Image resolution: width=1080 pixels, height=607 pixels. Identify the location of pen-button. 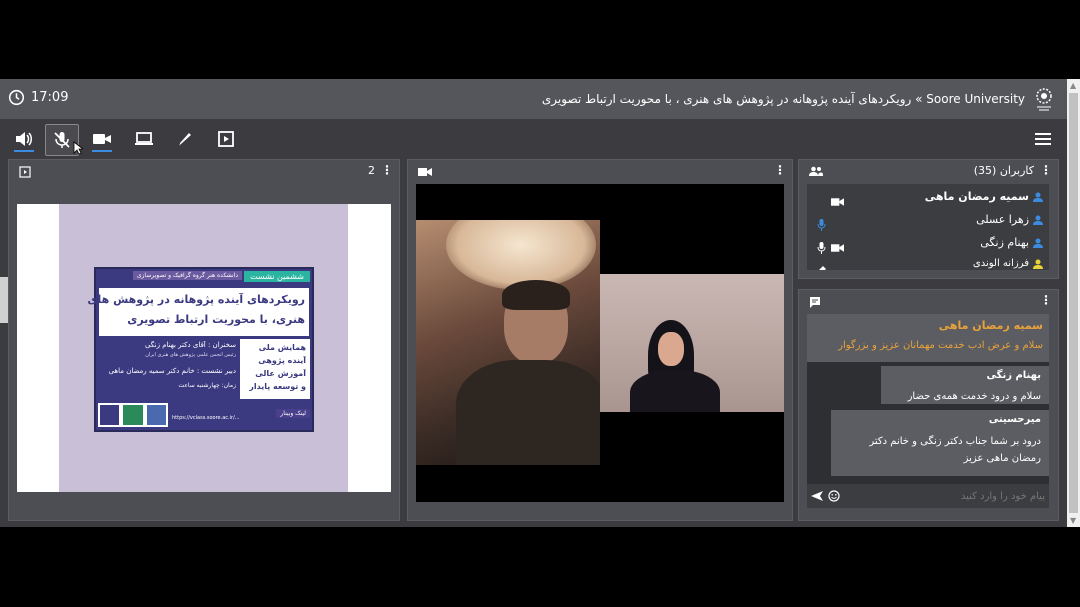
(184, 139).